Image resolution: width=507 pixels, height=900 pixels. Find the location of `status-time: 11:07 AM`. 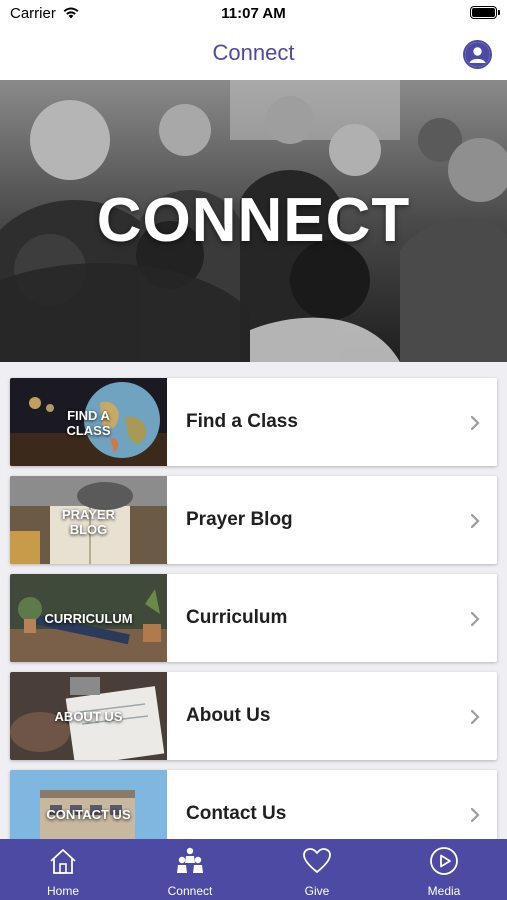

status-time: 11:07 AM is located at coordinates (253, 13).